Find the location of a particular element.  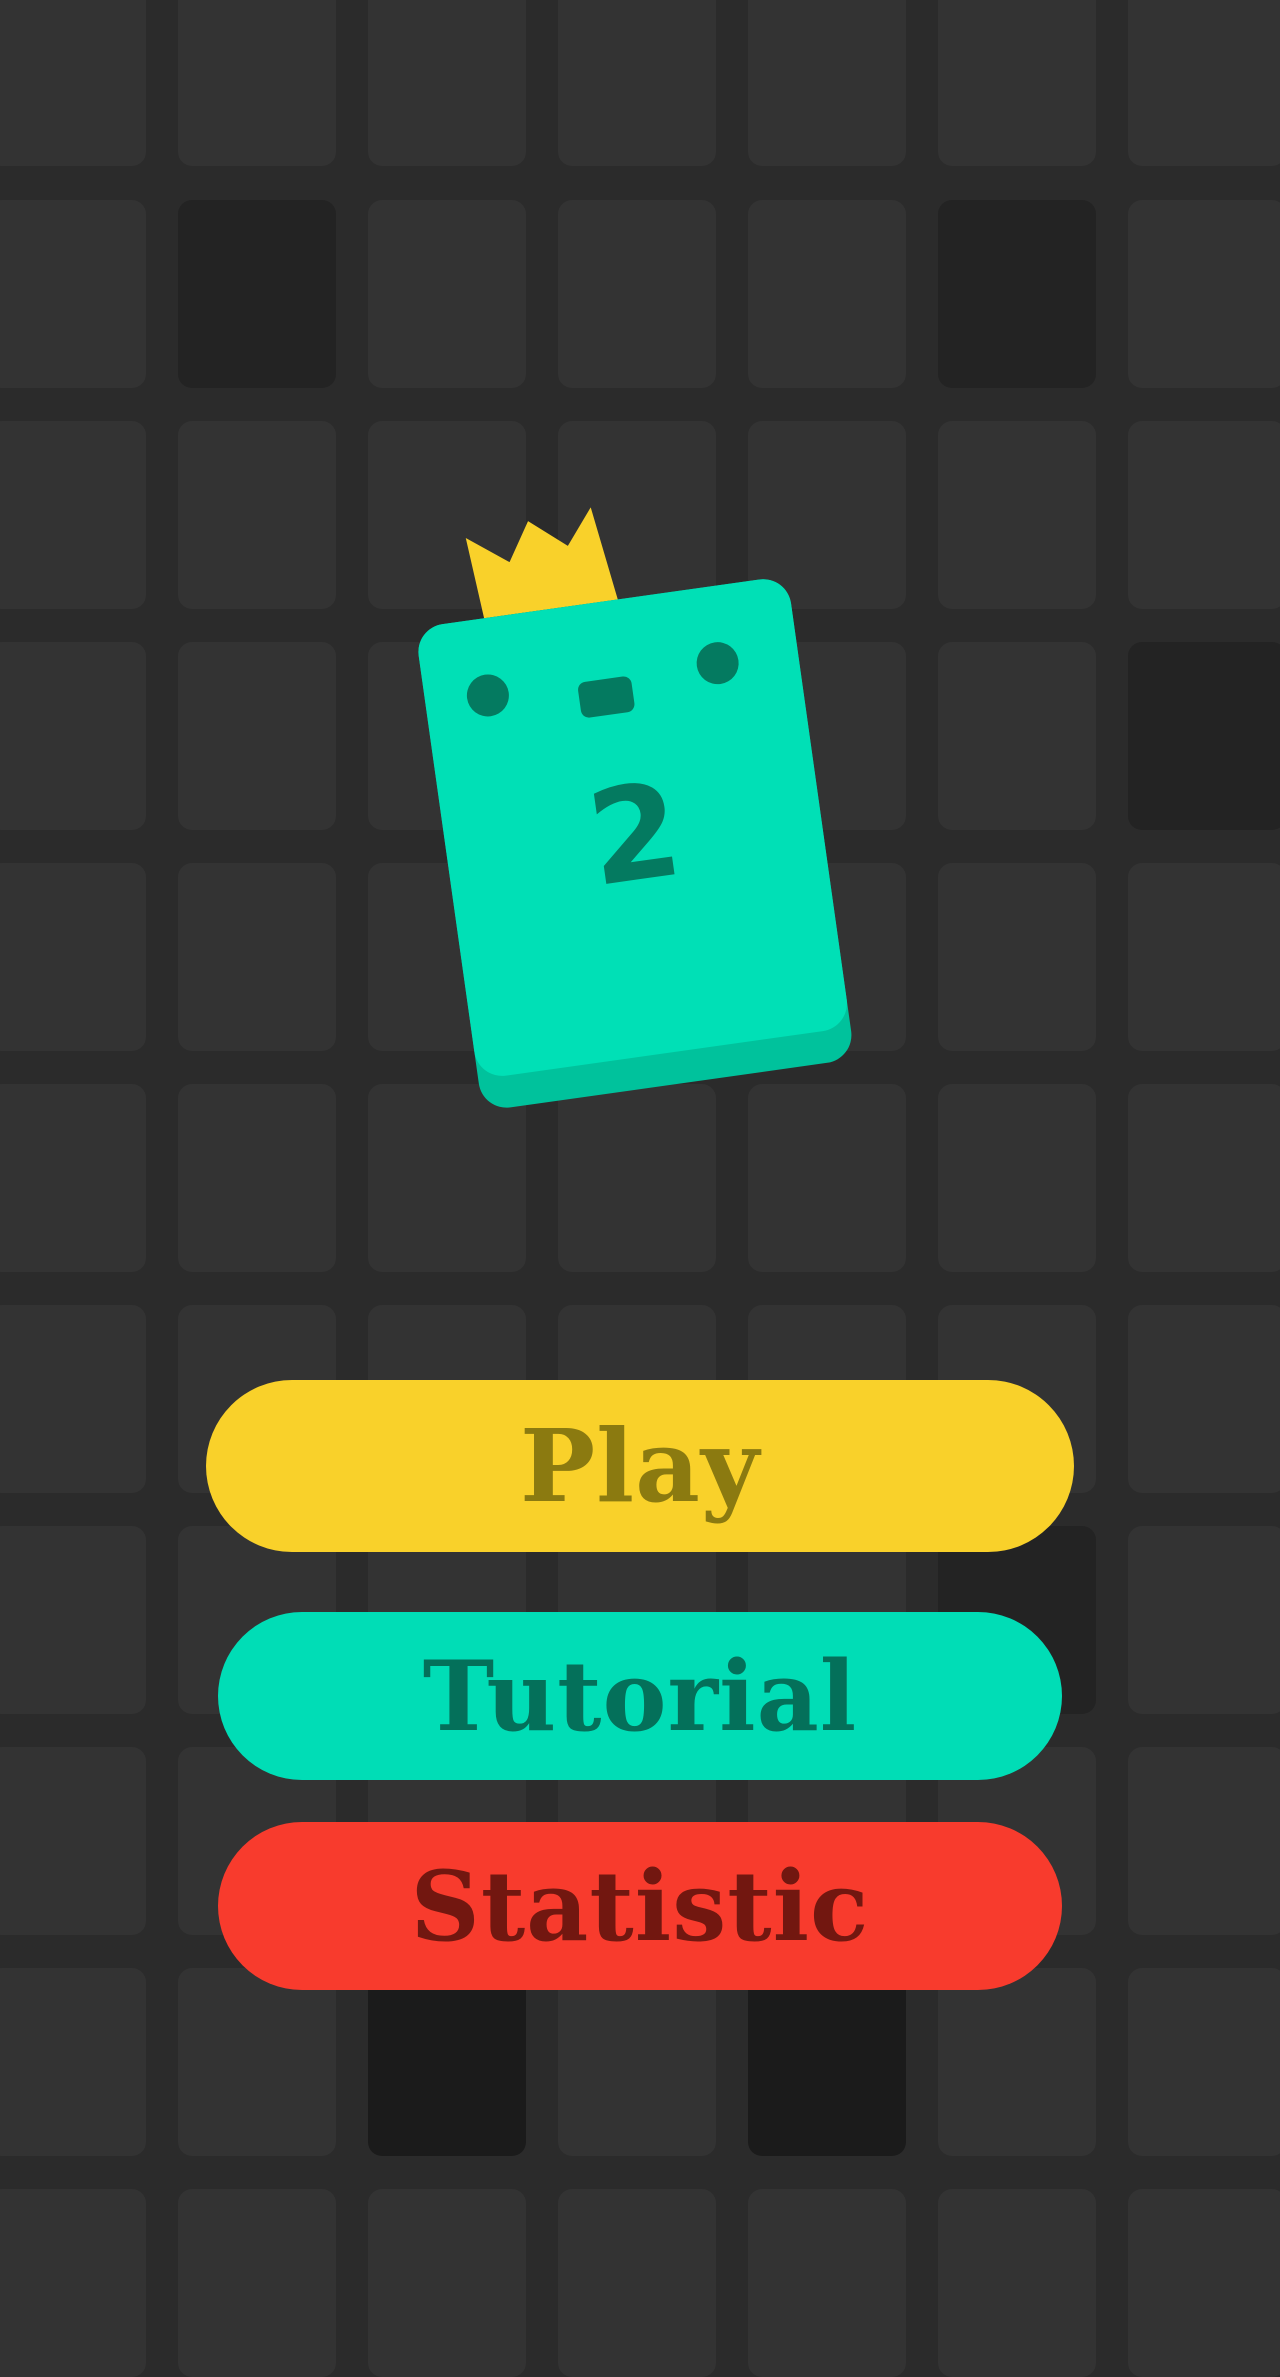

play-button-label: Play is located at coordinates (640, 1466).